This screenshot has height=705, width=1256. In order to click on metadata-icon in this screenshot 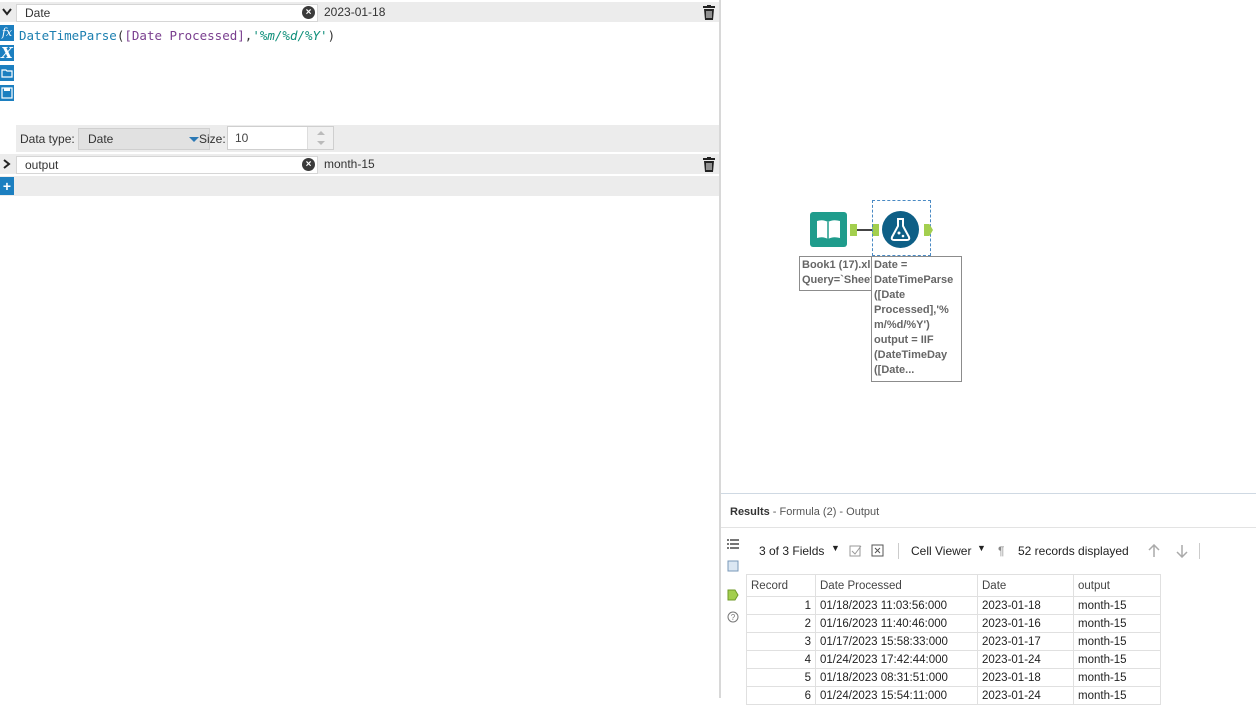, I will do `click(733, 566)`.